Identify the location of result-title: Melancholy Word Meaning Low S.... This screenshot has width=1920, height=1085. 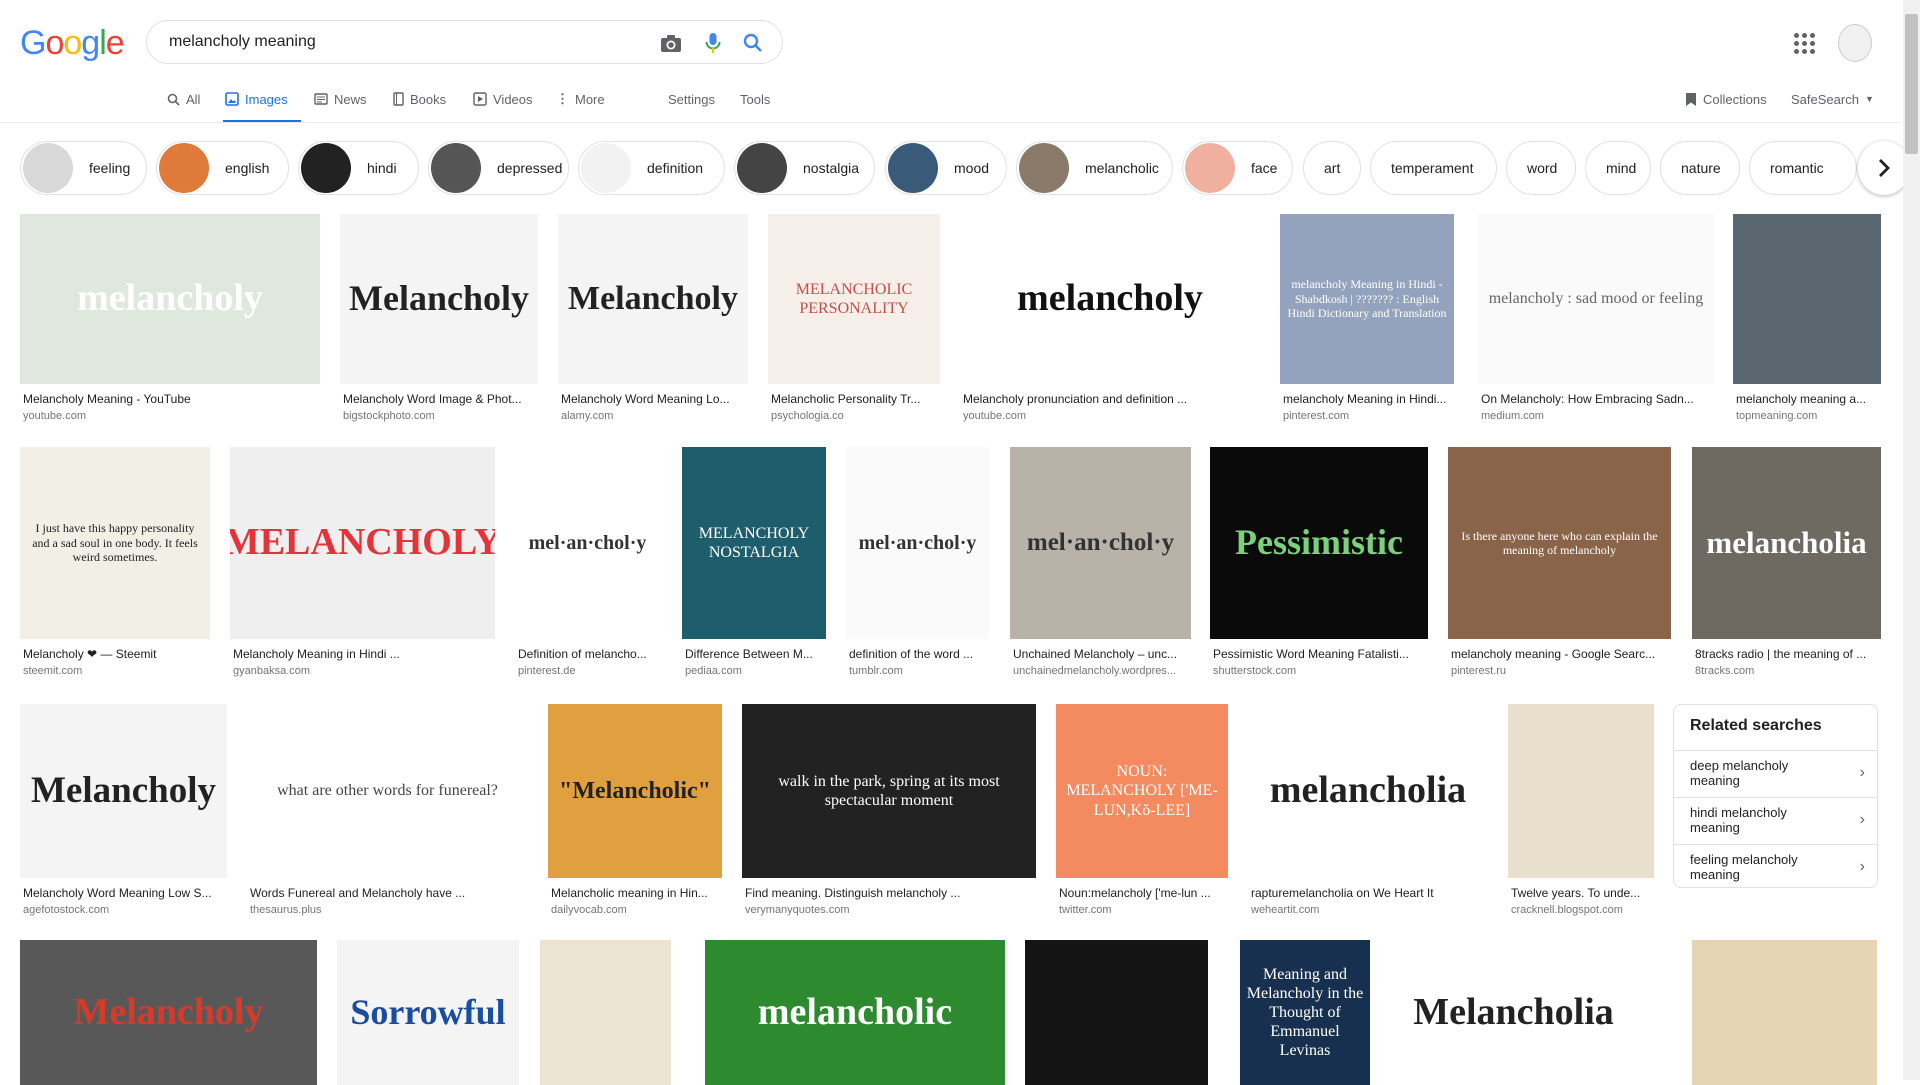
(124, 893).